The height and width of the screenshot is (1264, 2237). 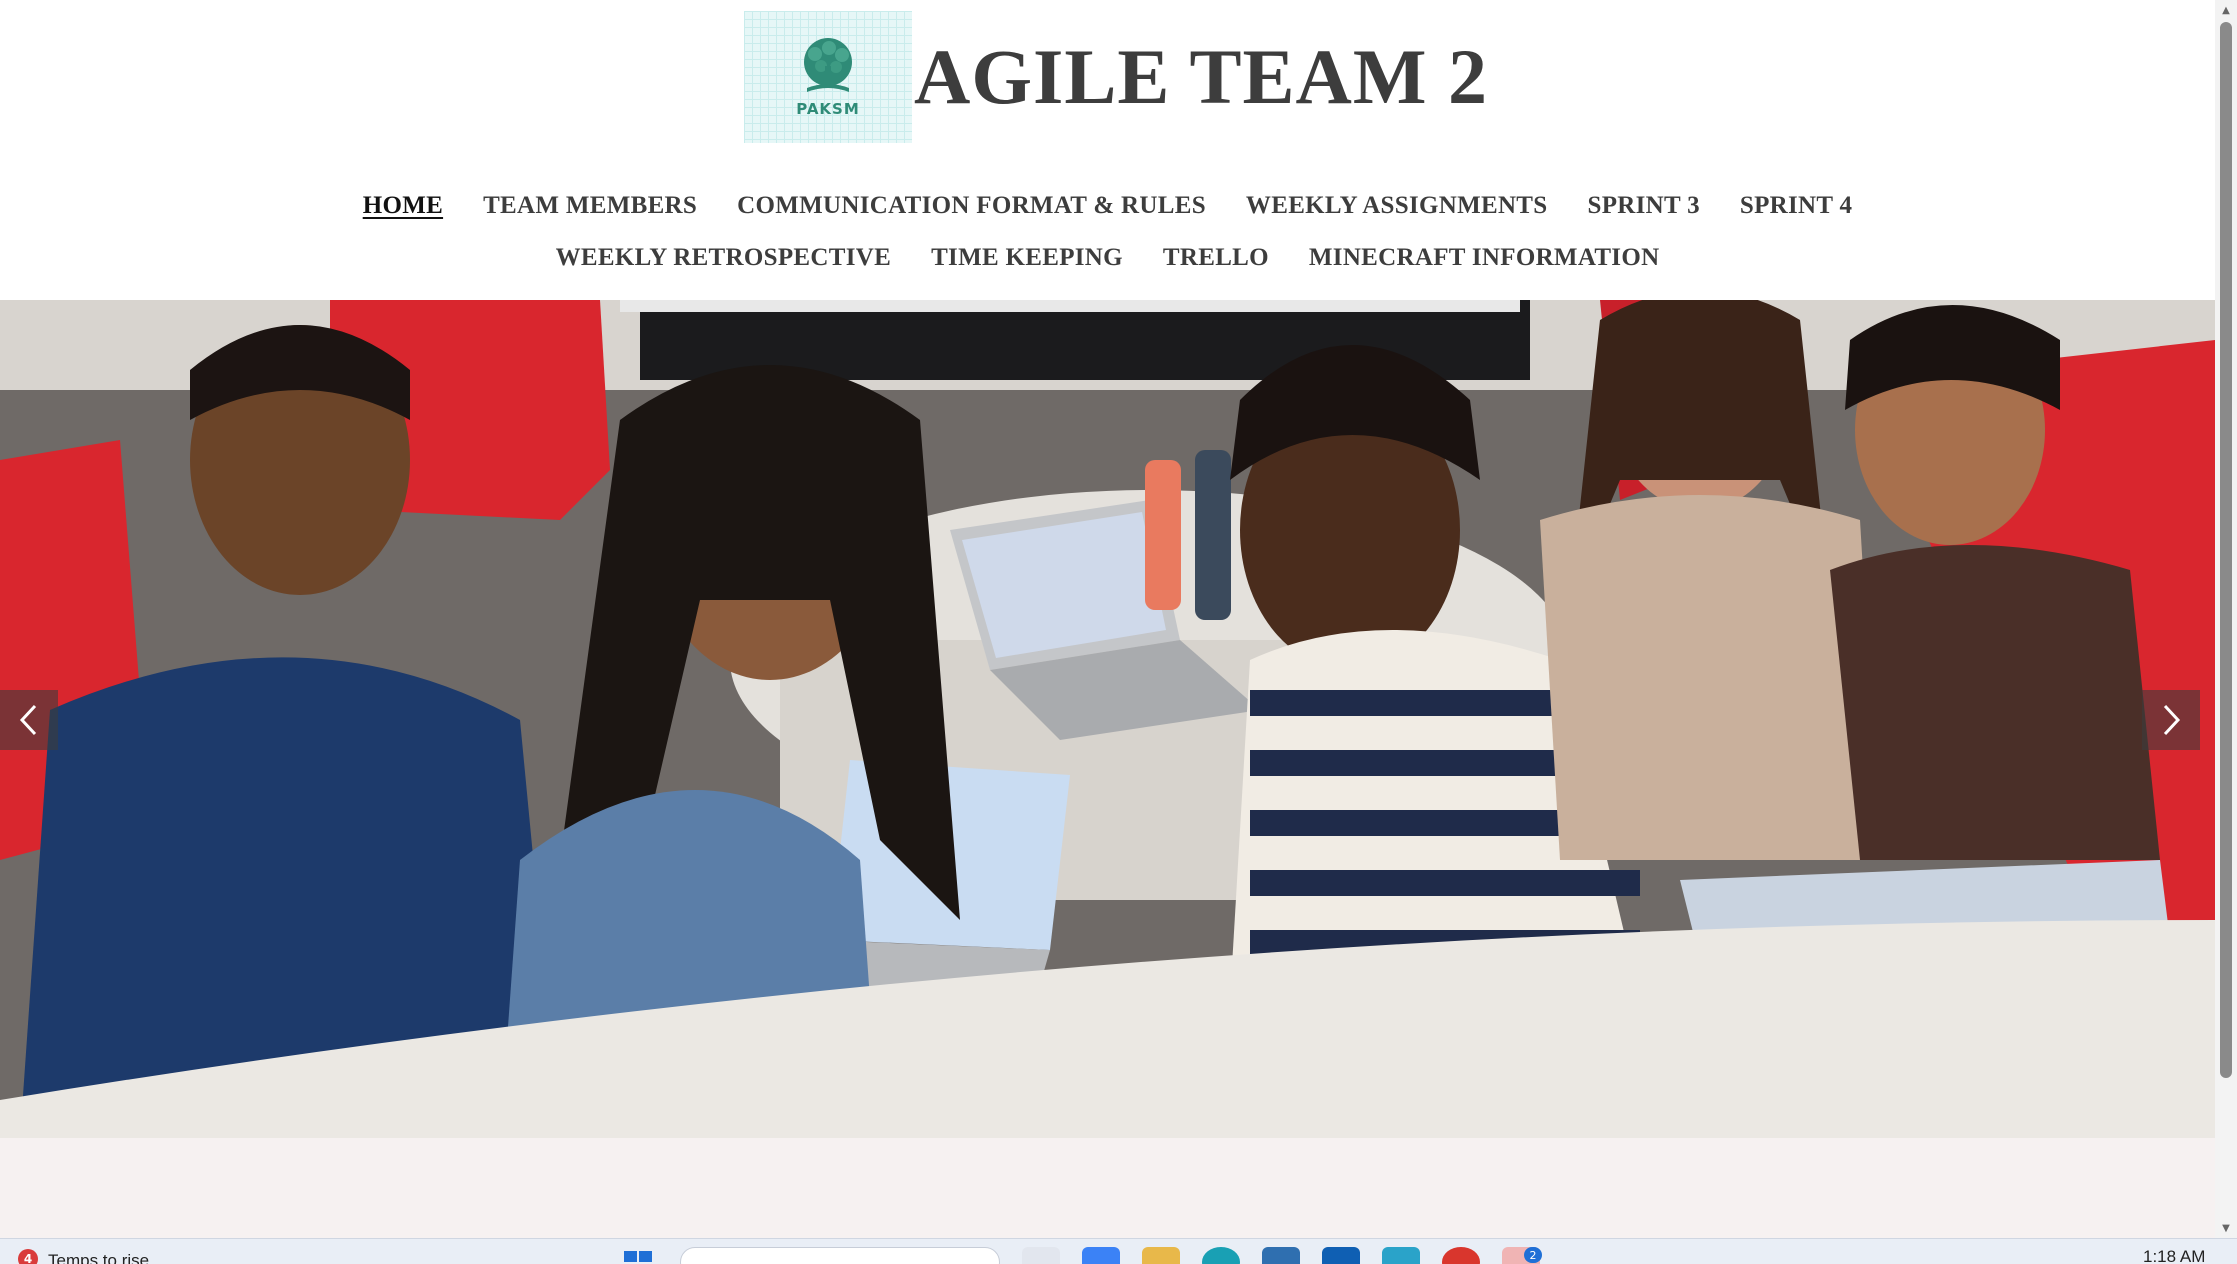 What do you see at coordinates (2226, 1228) in the screenshot?
I see `scroll-down-arrow-icon: ▼` at bounding box center [2226, 1228].